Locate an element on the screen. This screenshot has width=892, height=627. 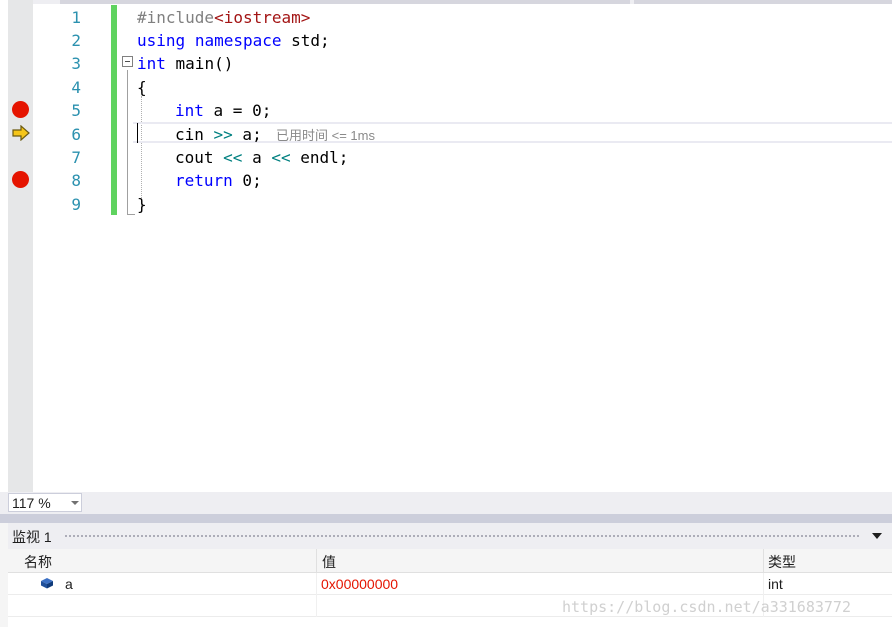
text-caret is located at coordinates (137, 133).